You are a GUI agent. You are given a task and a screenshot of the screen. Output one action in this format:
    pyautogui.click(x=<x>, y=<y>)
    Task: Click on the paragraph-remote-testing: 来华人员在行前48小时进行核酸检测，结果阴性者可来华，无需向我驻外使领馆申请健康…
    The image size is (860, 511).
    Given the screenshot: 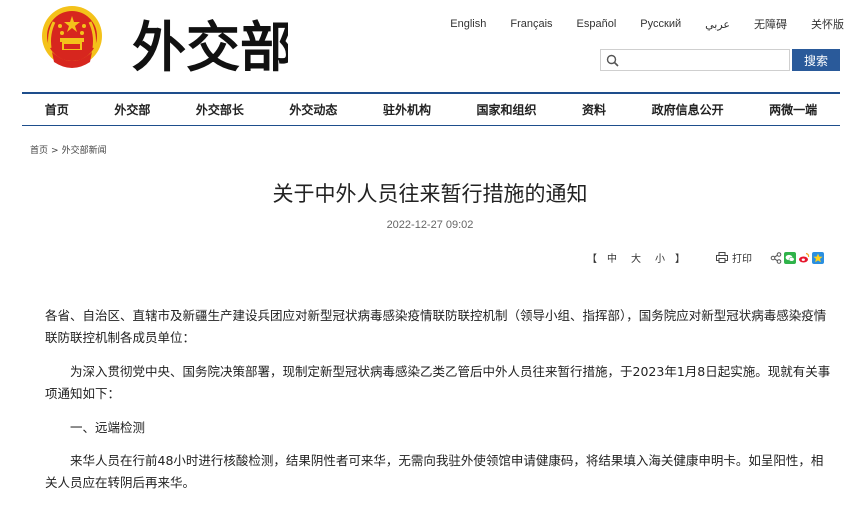 What is the action you would take?
    pyautogui.click(x=434, y=472)
    